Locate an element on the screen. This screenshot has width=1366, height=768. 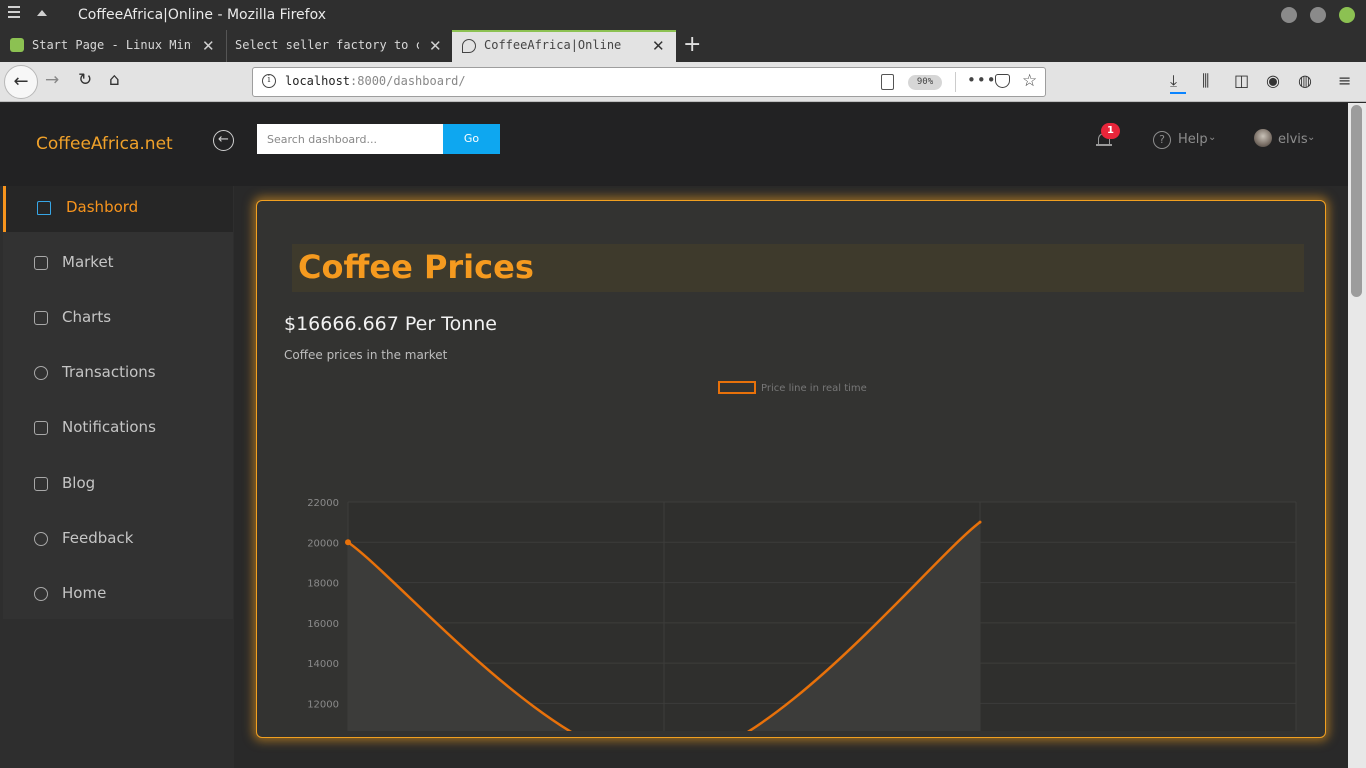
sidebar-item-label: Feedback is located at coordinates (98, 538).